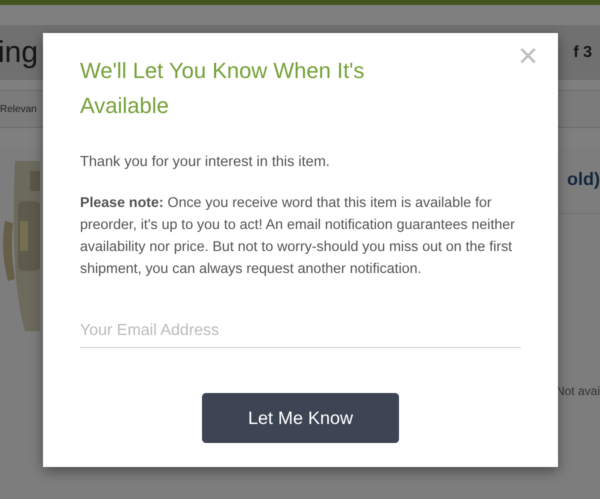 This screenshot has width=600, height=499. What do you see at coordinates (205, 162) in the screenshot?
I see `intro-text: Thank you for your interest in this item.` at bounding box center [205, 162].